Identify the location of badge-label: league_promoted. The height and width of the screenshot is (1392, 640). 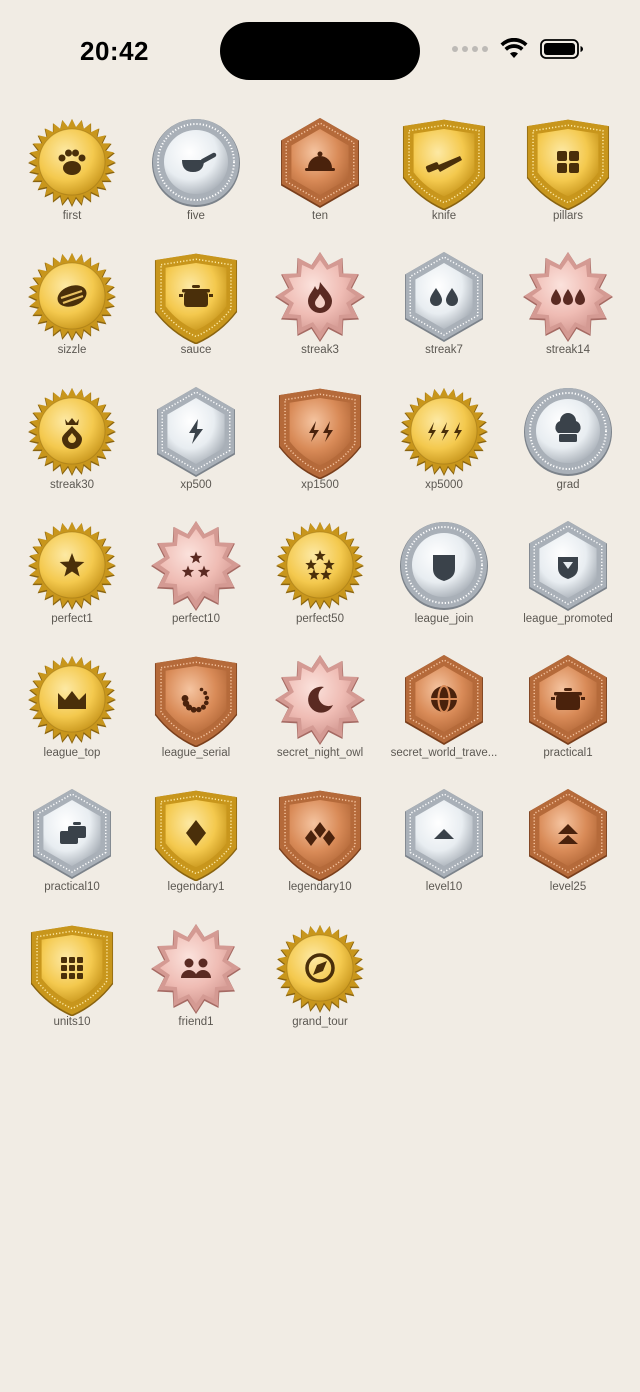
(568, 618).